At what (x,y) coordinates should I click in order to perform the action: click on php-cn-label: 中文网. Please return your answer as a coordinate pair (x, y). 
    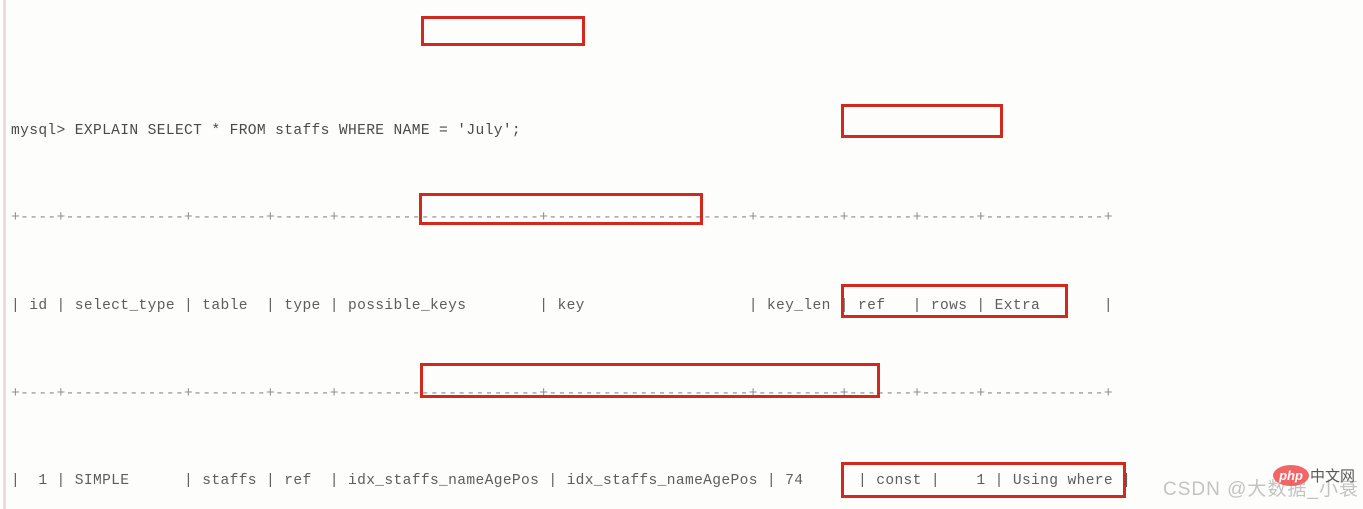
    Looking at the image, I should click on (1333, 476).